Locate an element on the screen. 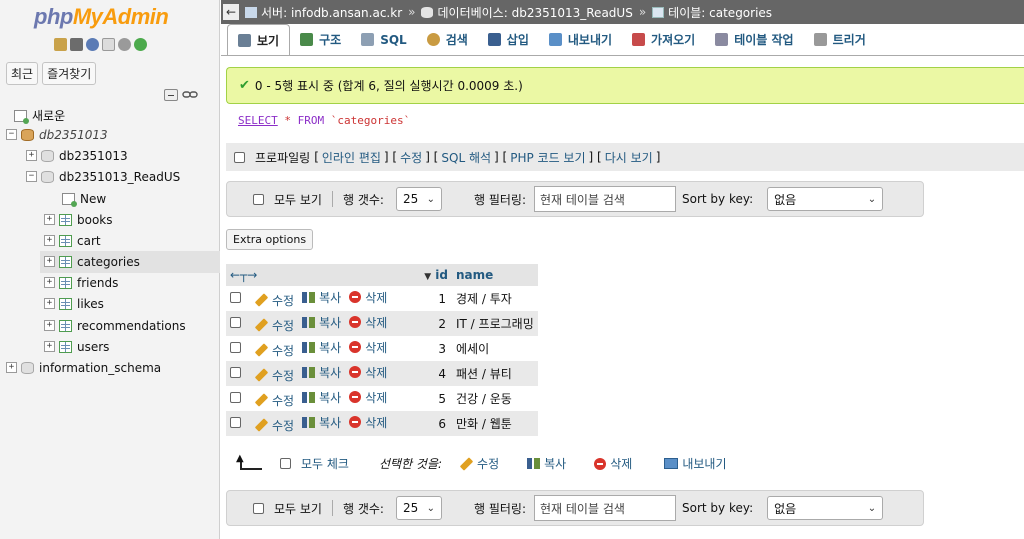 Image resolution: width=1024 pixels, height=539 pixels. collapse-all-button is located at coordinates (171, 95).